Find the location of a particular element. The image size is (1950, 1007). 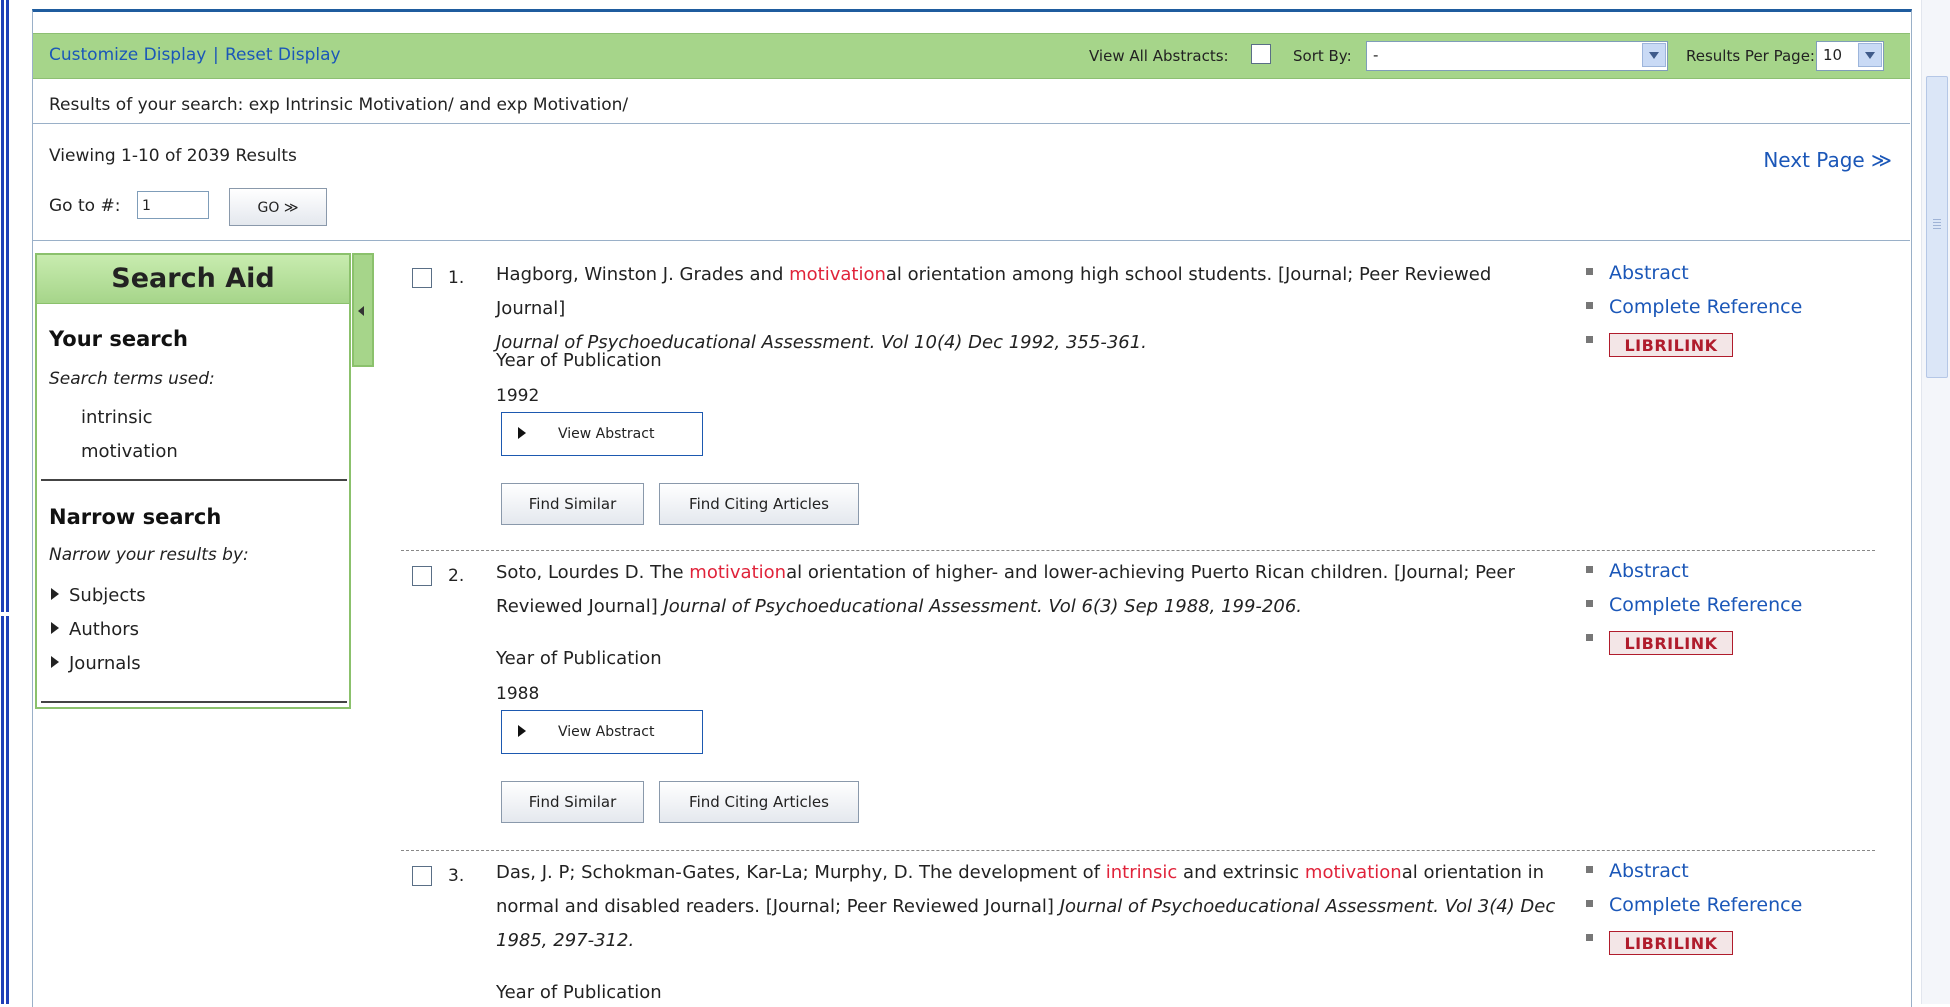

search-aid-title: Search Aid is located at coordinates (193, 279).